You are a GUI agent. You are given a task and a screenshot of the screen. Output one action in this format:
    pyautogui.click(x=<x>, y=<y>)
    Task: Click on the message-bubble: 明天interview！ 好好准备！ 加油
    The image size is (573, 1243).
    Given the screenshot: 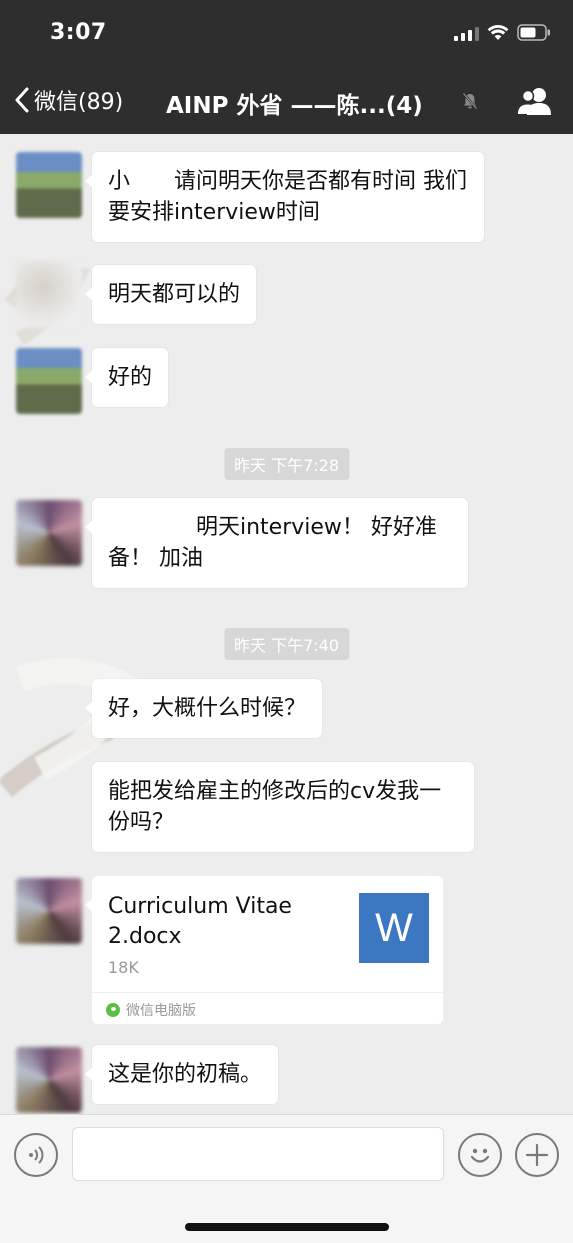 What is the action you would take?
    pyautogui.click(x=276, y=543)
    